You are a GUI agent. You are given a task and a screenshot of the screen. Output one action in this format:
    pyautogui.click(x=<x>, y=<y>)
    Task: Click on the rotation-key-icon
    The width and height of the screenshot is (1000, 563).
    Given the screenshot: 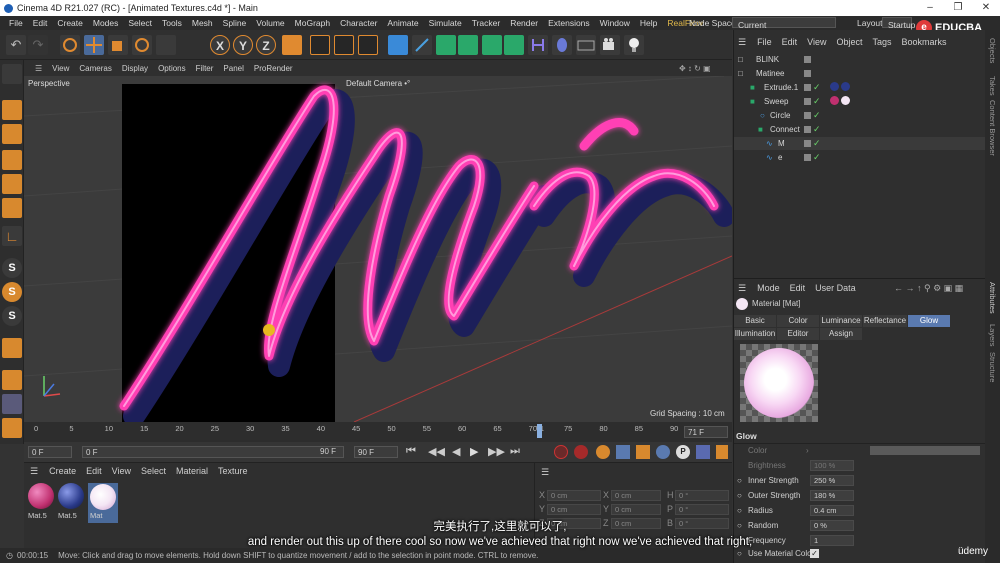 What is the action you would take?
    pyautogui.click(x=663, y=452)
    